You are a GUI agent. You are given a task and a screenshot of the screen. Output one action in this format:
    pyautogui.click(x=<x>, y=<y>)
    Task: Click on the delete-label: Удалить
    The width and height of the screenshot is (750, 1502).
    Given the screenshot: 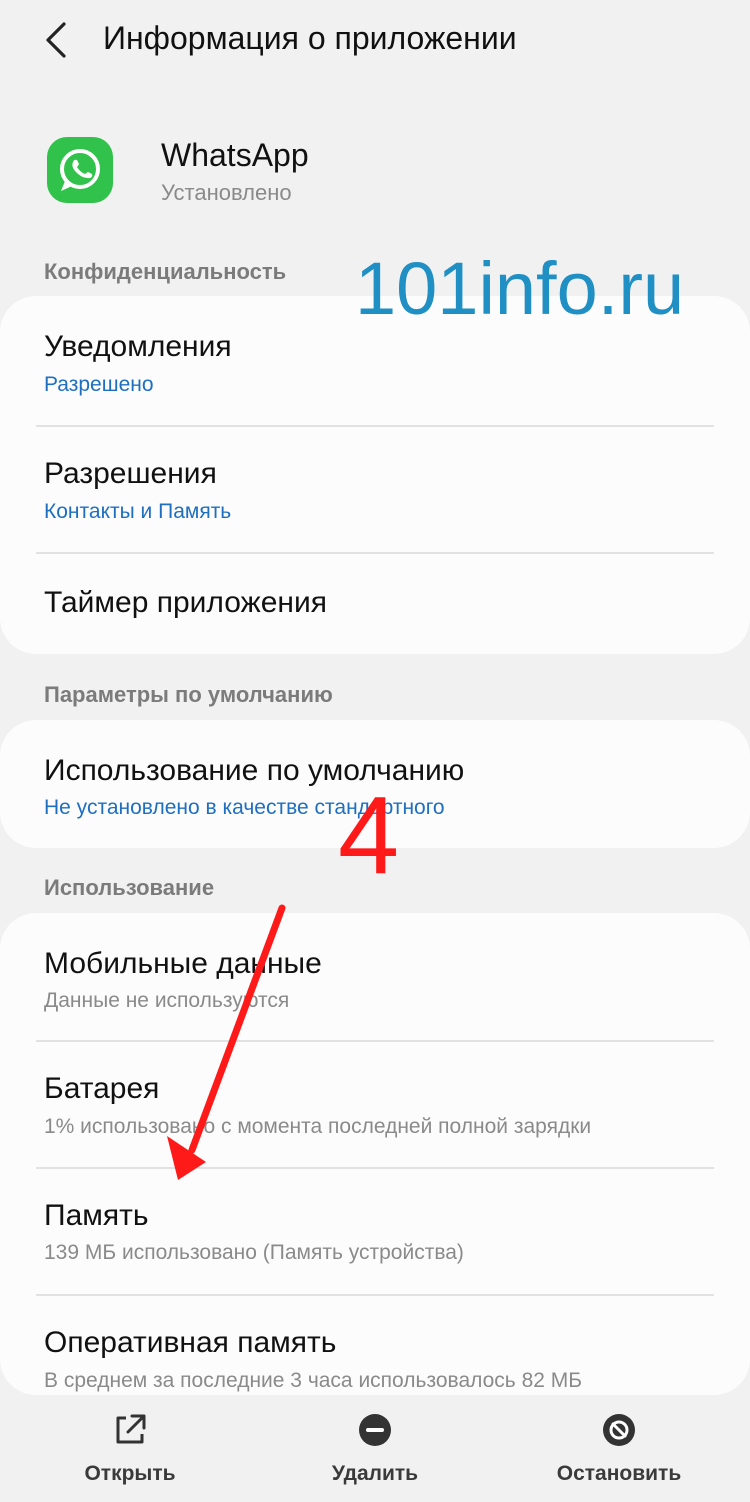 What is the action you would take?
    pyautogui.click(x=375, y=1473)
    